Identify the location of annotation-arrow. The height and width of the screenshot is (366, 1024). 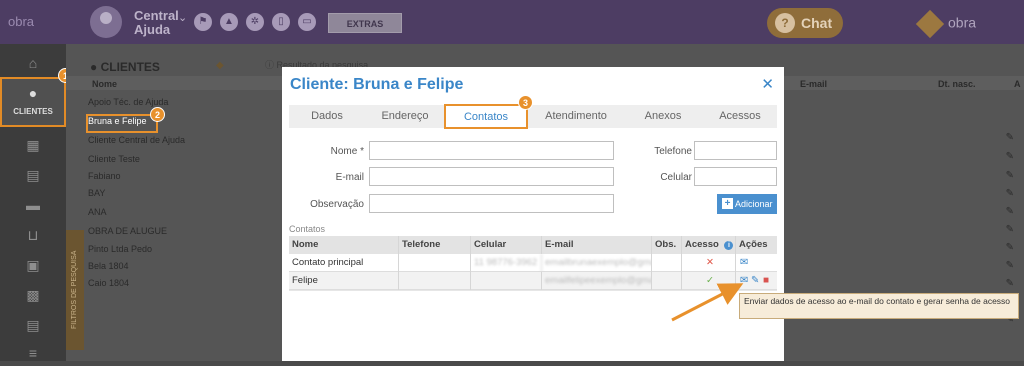
(707, 302).